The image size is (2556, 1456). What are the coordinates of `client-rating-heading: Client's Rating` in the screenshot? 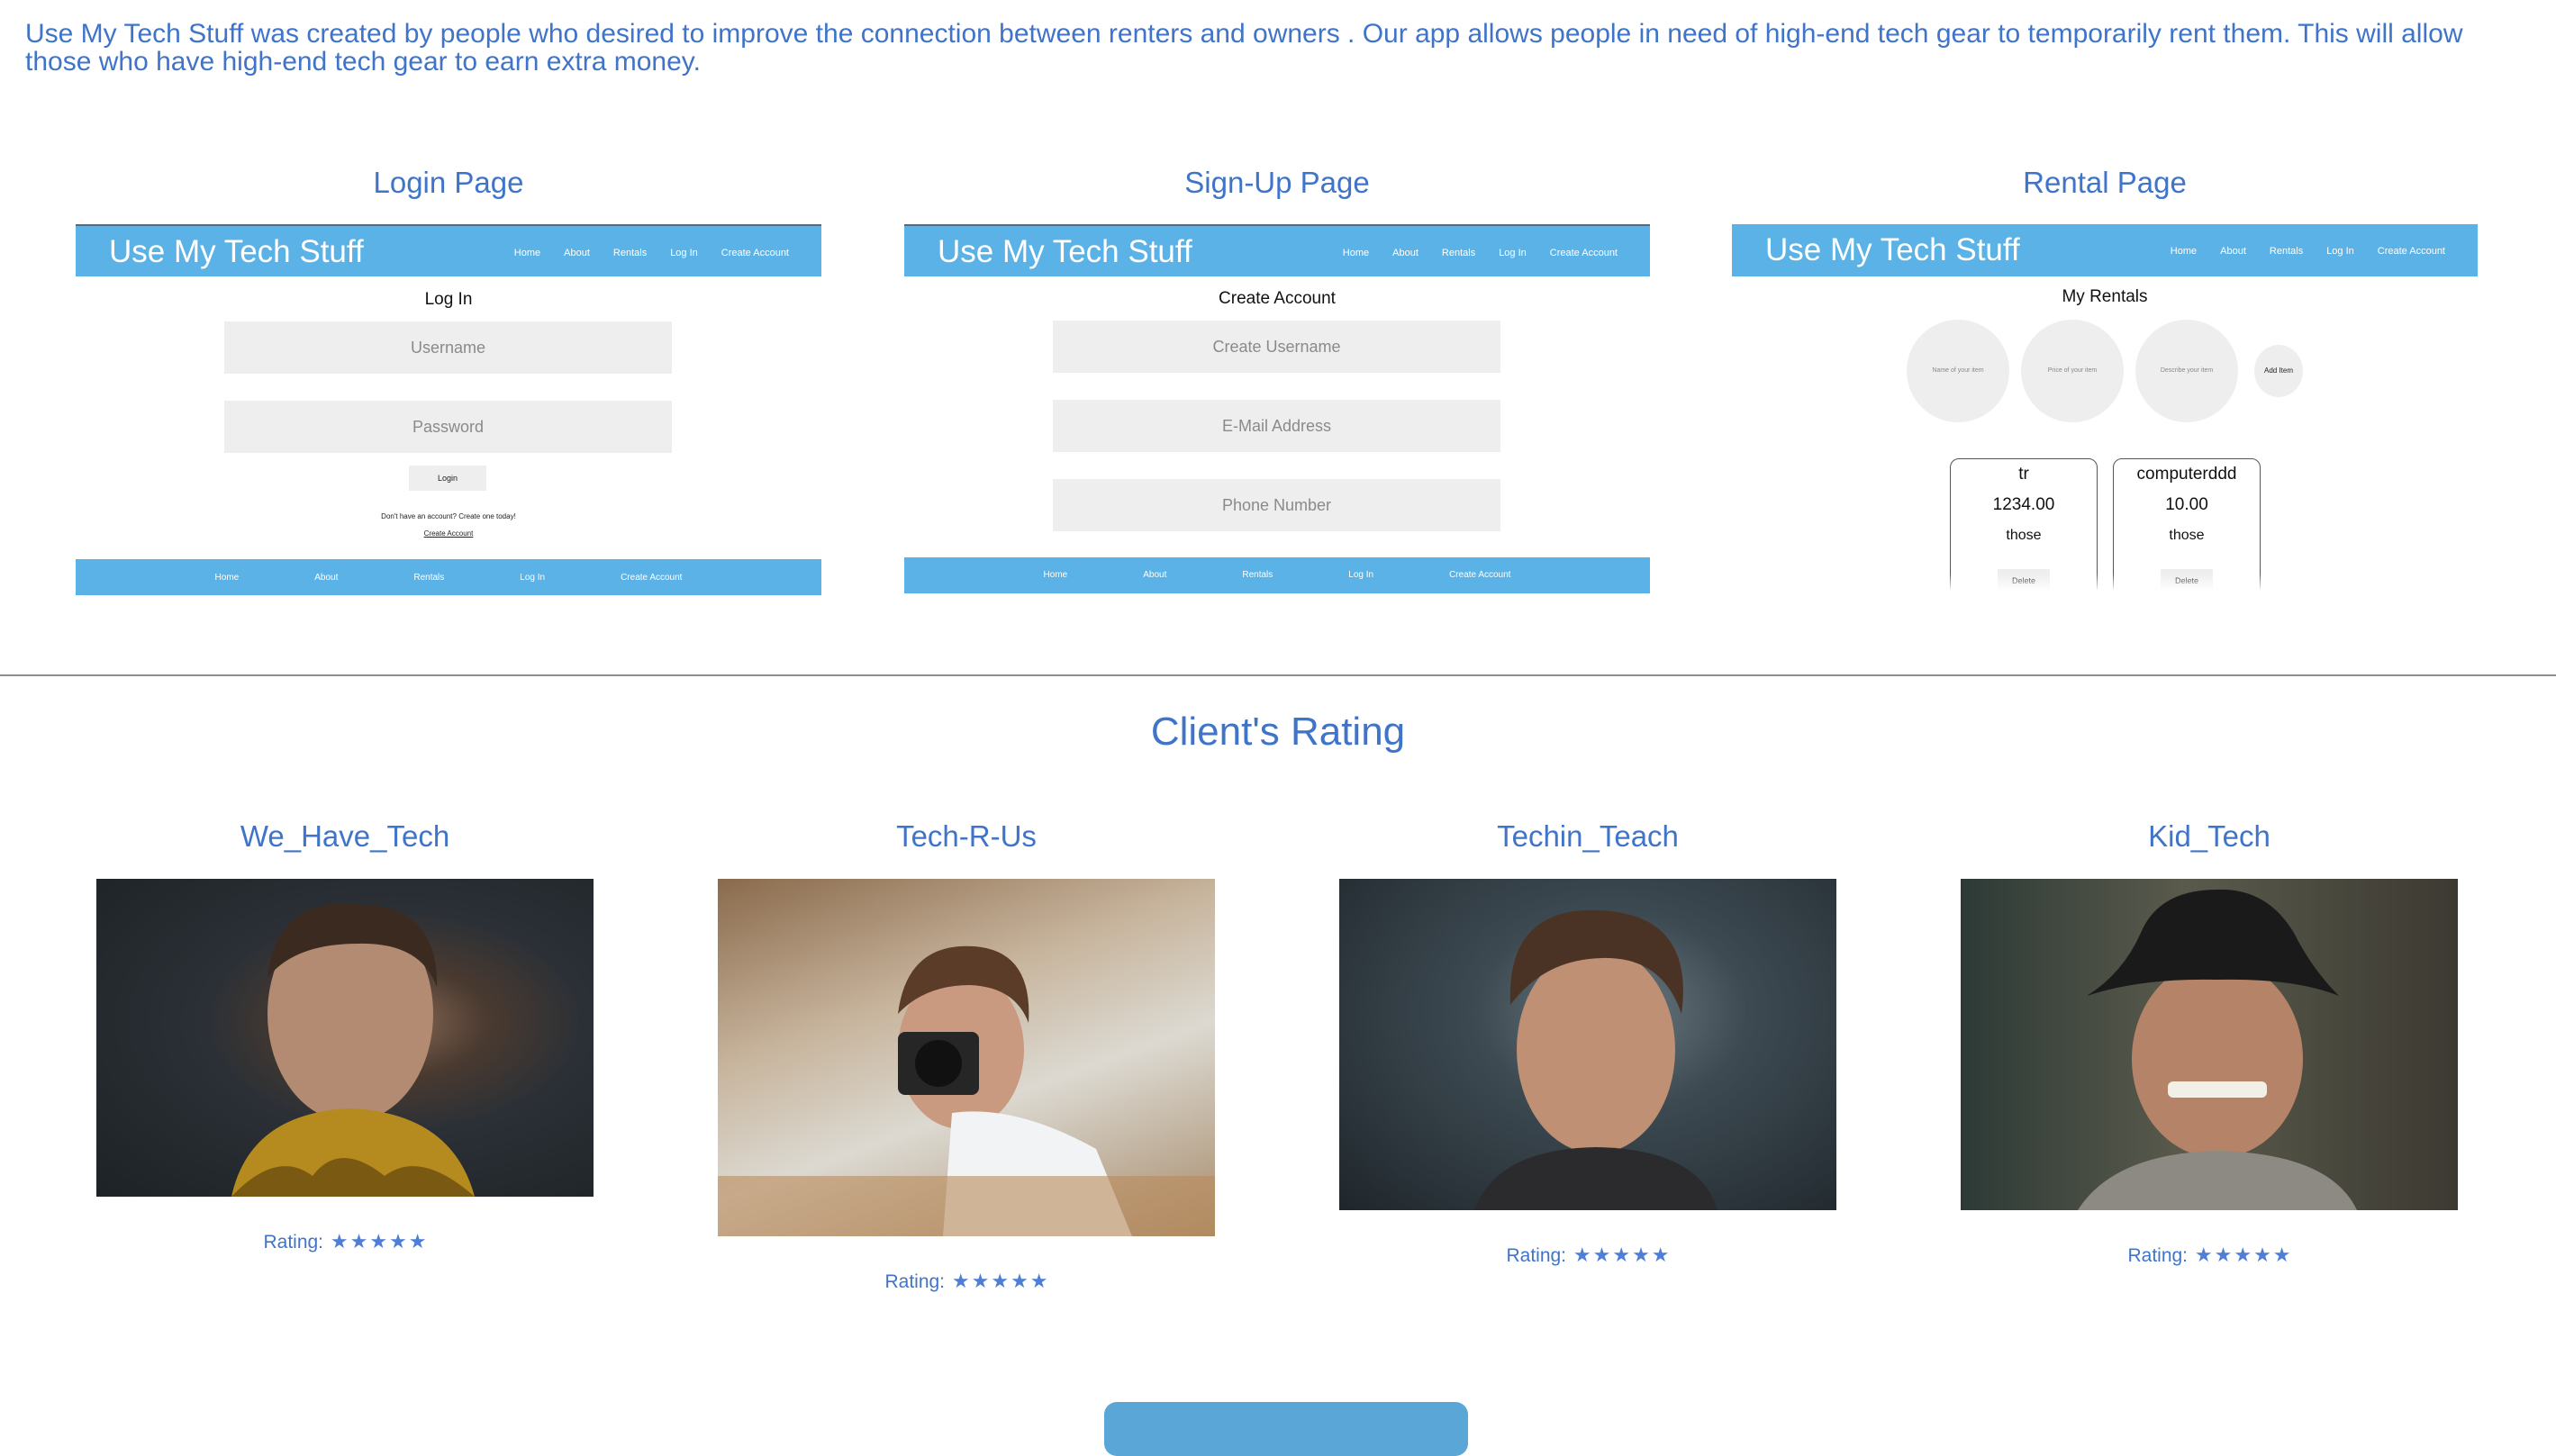 It's located at (1278, 732).